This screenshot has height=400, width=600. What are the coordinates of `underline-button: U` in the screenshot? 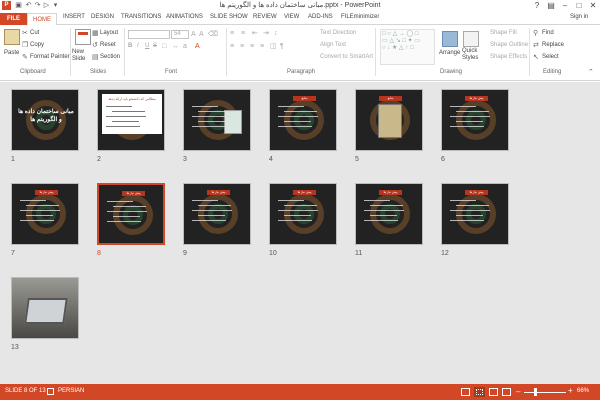 It's located at (147, 46).